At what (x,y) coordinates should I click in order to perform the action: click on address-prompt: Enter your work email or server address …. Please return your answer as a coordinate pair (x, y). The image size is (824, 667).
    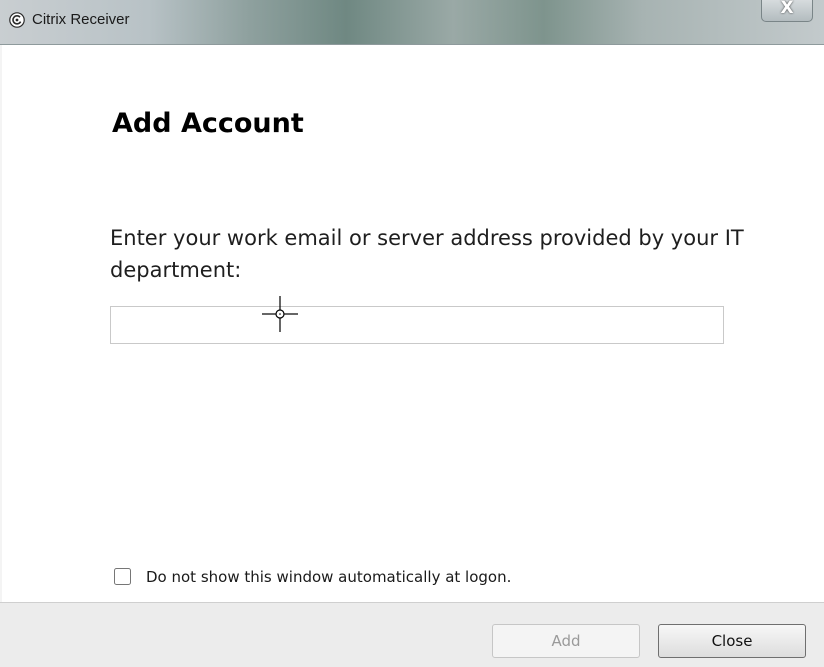
    Looking at the image, I should click on (427, 254).